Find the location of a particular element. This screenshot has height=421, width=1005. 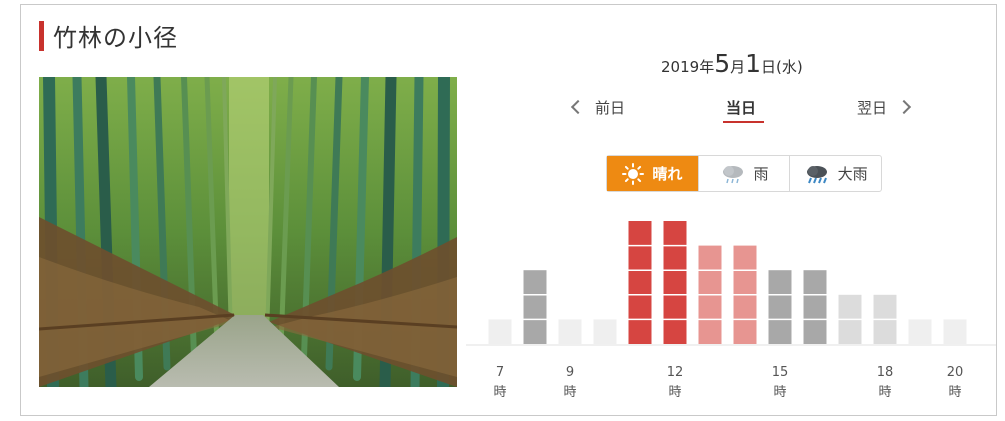

date-display: 2019年5月1日(水) is located at coordinates (732, 63).